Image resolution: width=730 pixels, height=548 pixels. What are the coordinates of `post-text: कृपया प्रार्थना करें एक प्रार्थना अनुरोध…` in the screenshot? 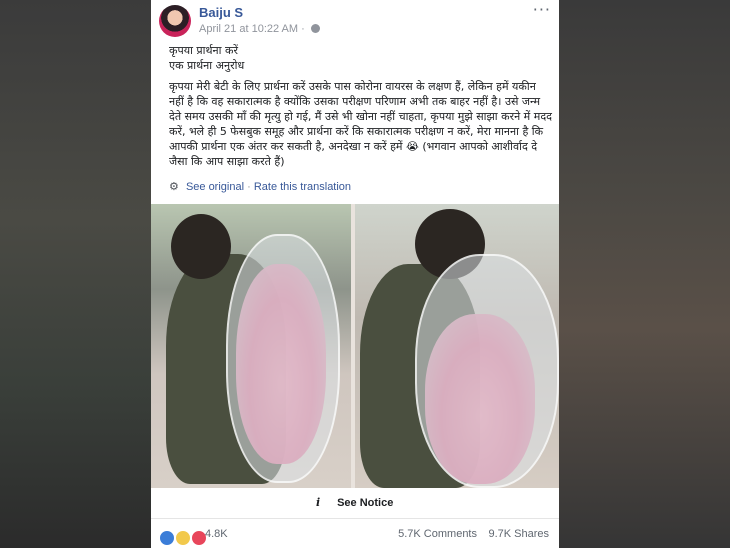 It's located at (361, 106).